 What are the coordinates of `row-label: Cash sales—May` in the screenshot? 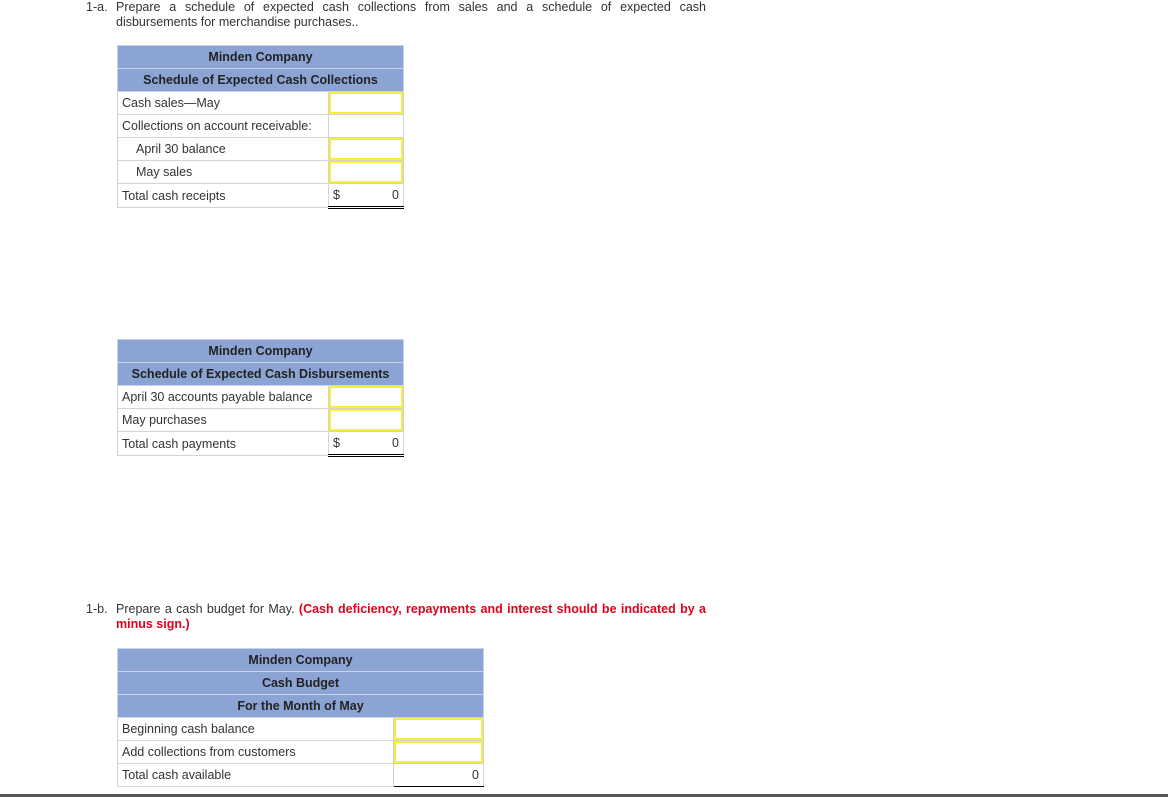 It's located at (223, 103).